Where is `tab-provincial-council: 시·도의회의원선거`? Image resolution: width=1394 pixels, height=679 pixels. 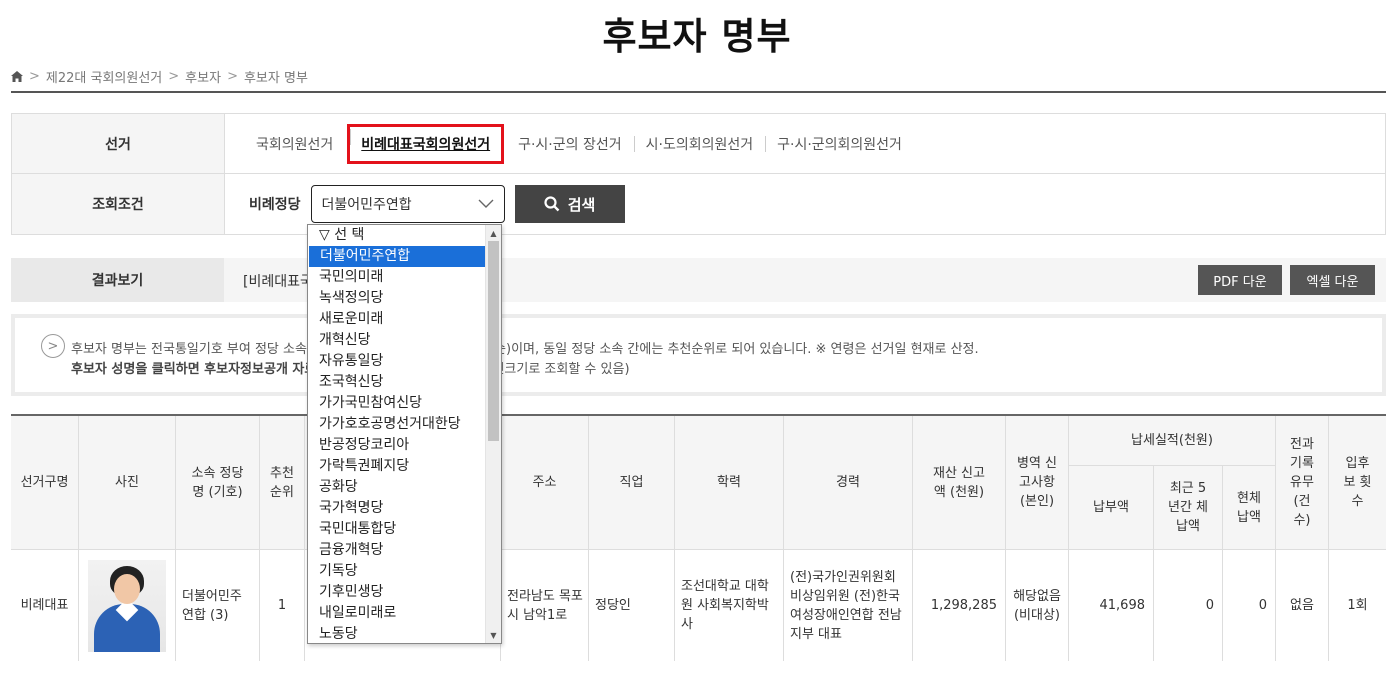
tab-provincial-council: 시·도의회의원선거 is located at coordinates (699, 144).